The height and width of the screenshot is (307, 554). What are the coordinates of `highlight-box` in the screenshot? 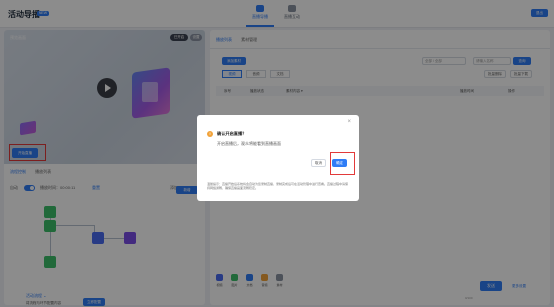 It's located at (342, 163).